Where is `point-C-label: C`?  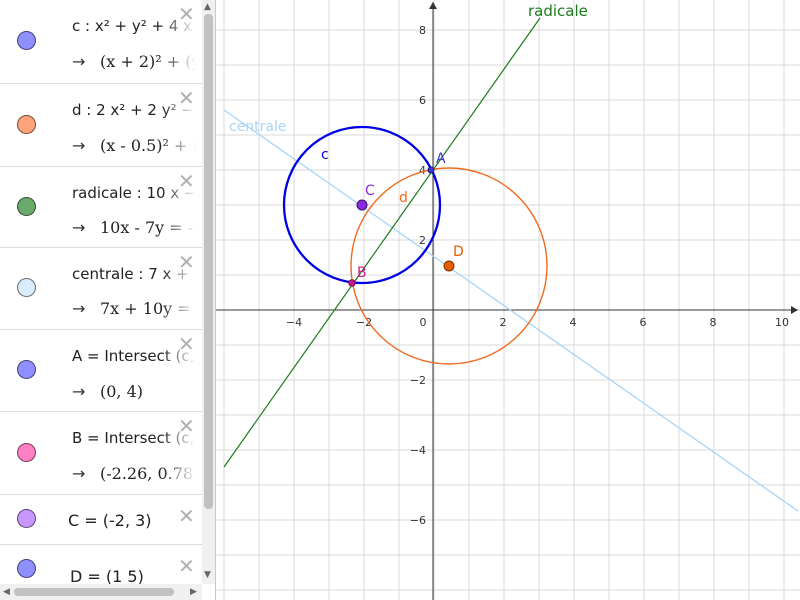
point-C-label: C is located at coordinates (370, 191).